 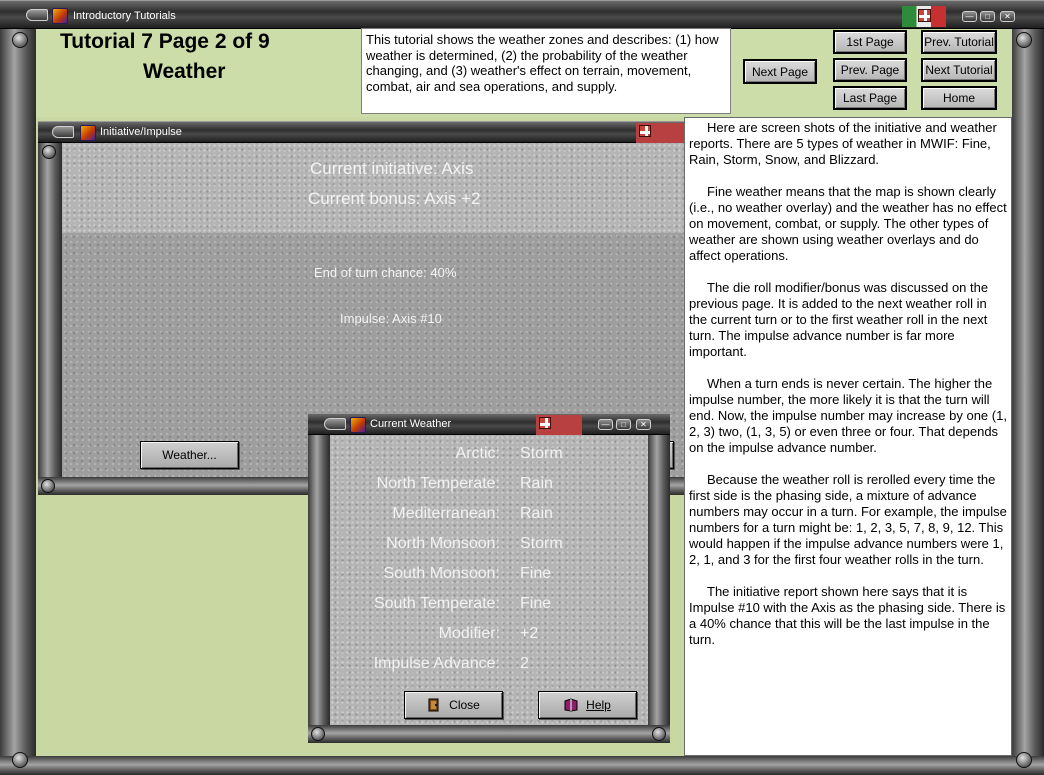 What do you see at coordinates (441, 573) in the screenshot?
I see `zone-label-south-monsoon: South Monsoon:` at bounding box center [441, 573].